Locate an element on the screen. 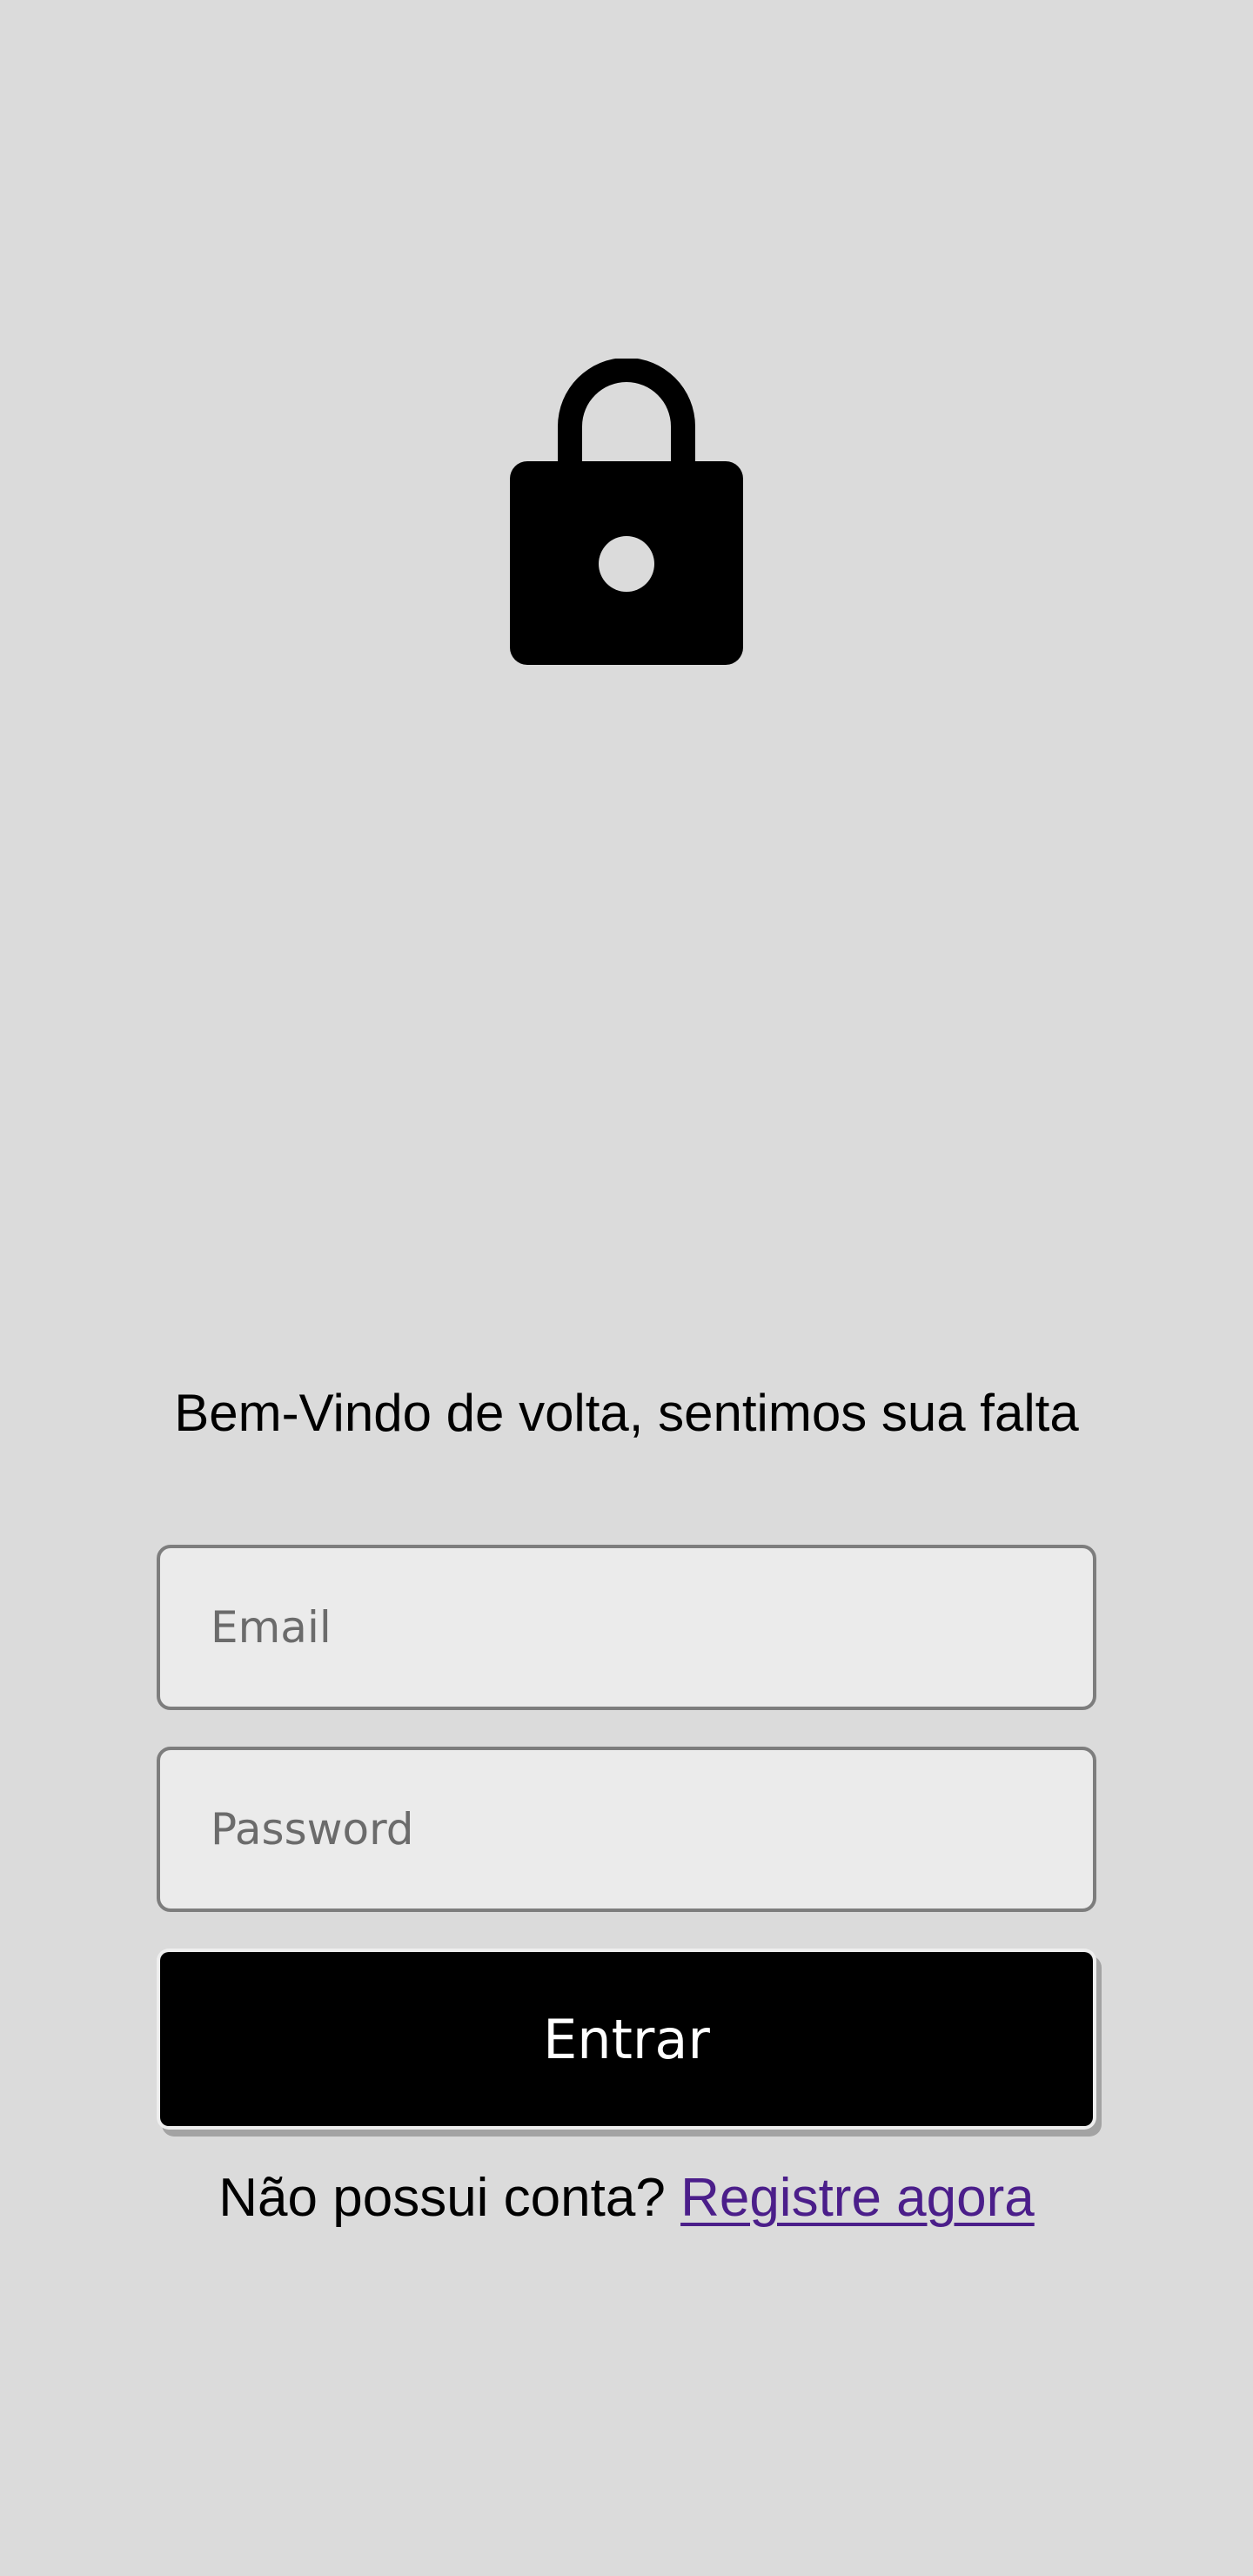 This screenshot has width=1253, height=2576. register-prompt: Não possui conta? Registre agora is located at coordinates (626, 2198).